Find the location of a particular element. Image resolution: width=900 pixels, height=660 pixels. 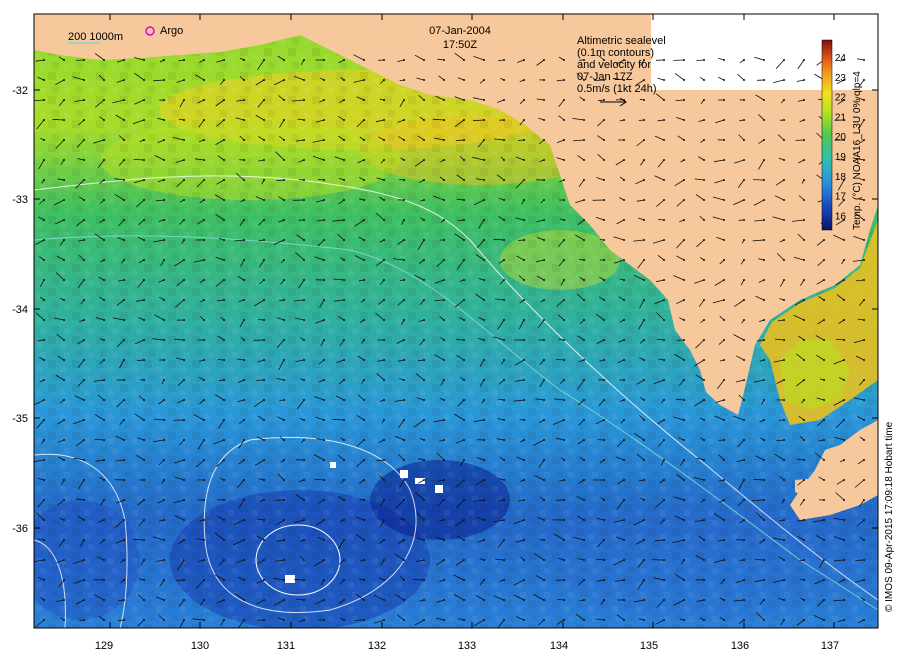

x-tick-label: 134 is located at coordinates (559, 646).